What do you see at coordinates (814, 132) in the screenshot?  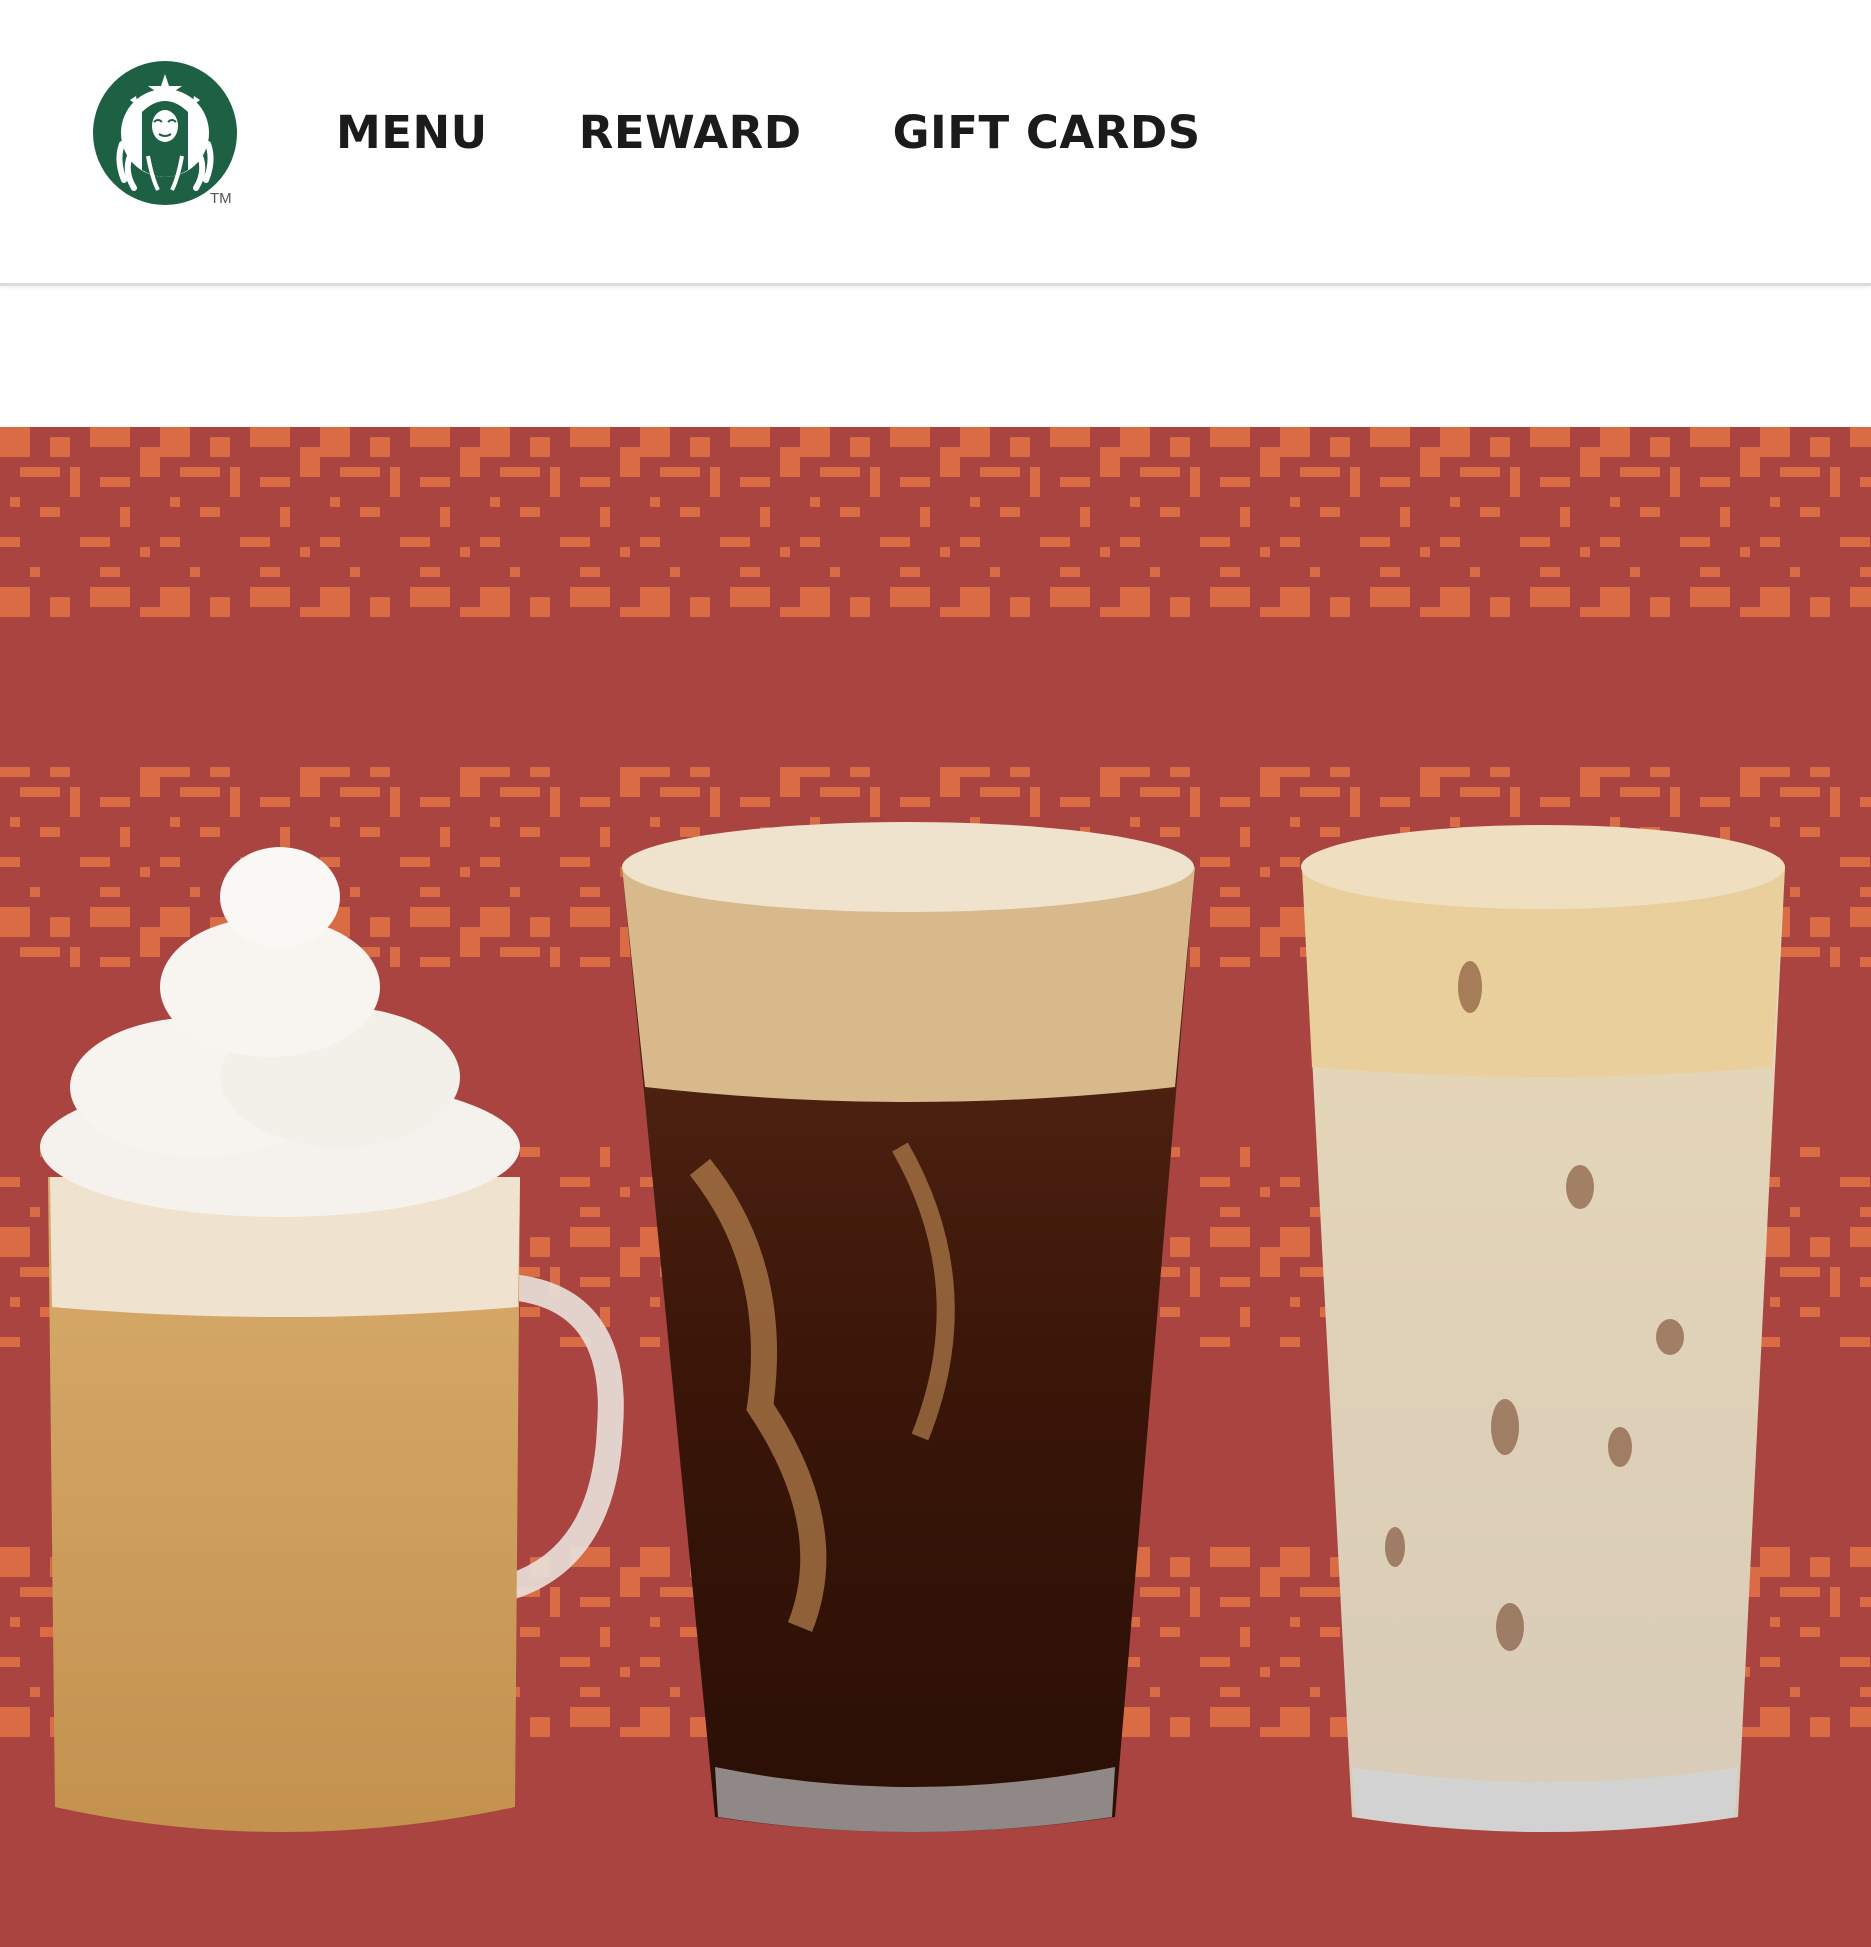 I see `main-nav: MENU REWARD GIFT CARDS` at bounding box center [814, 132].